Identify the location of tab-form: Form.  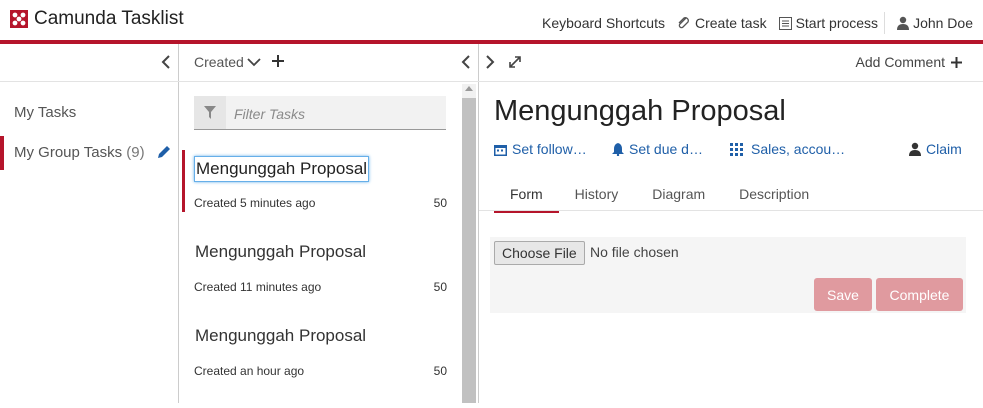
(526, 198).